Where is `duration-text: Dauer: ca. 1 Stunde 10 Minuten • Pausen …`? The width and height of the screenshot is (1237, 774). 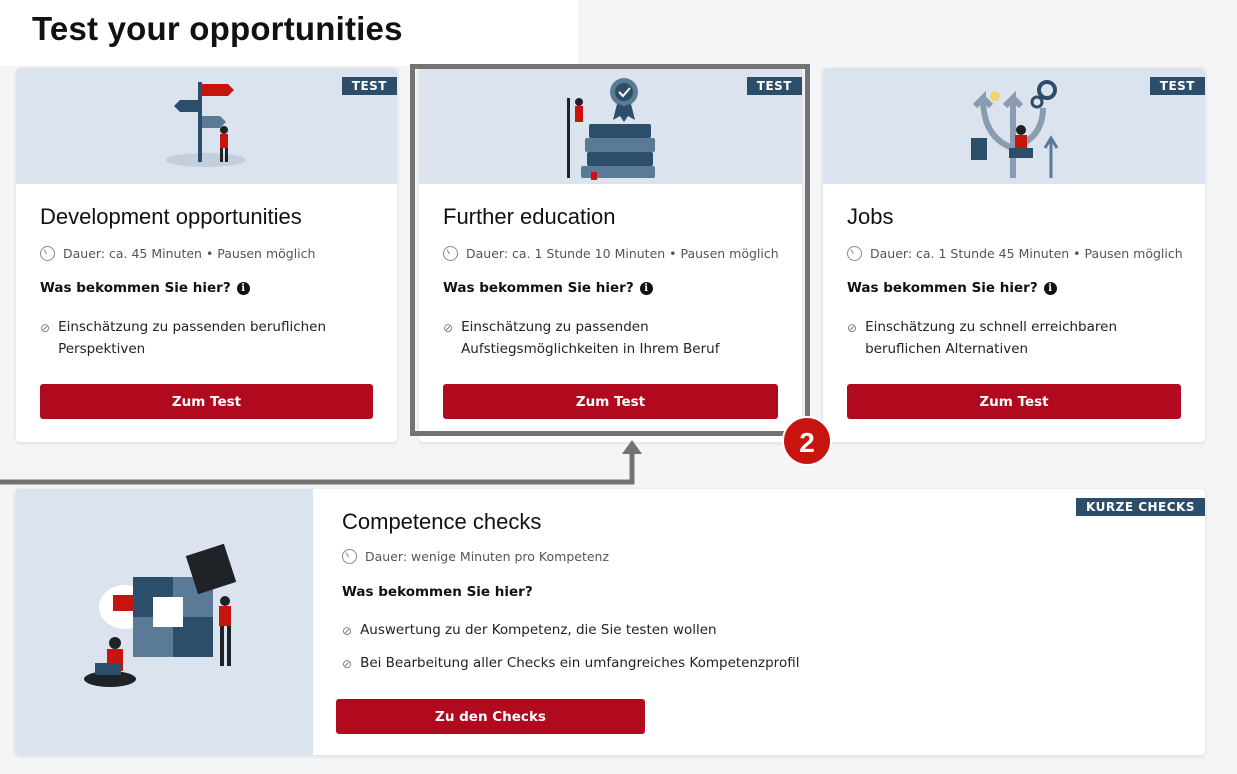 duration-text: Dauer: ca. 1 Stunde 10 Minuten • Pausen … is located at coordinates (622, 253).